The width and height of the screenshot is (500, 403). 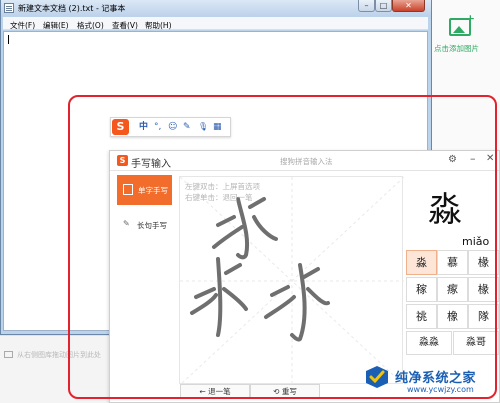 What do you see at coordinates (125, 25) in the screenshot?
I see `menu-view: 查看(V)` at bounding box center [125, 25].